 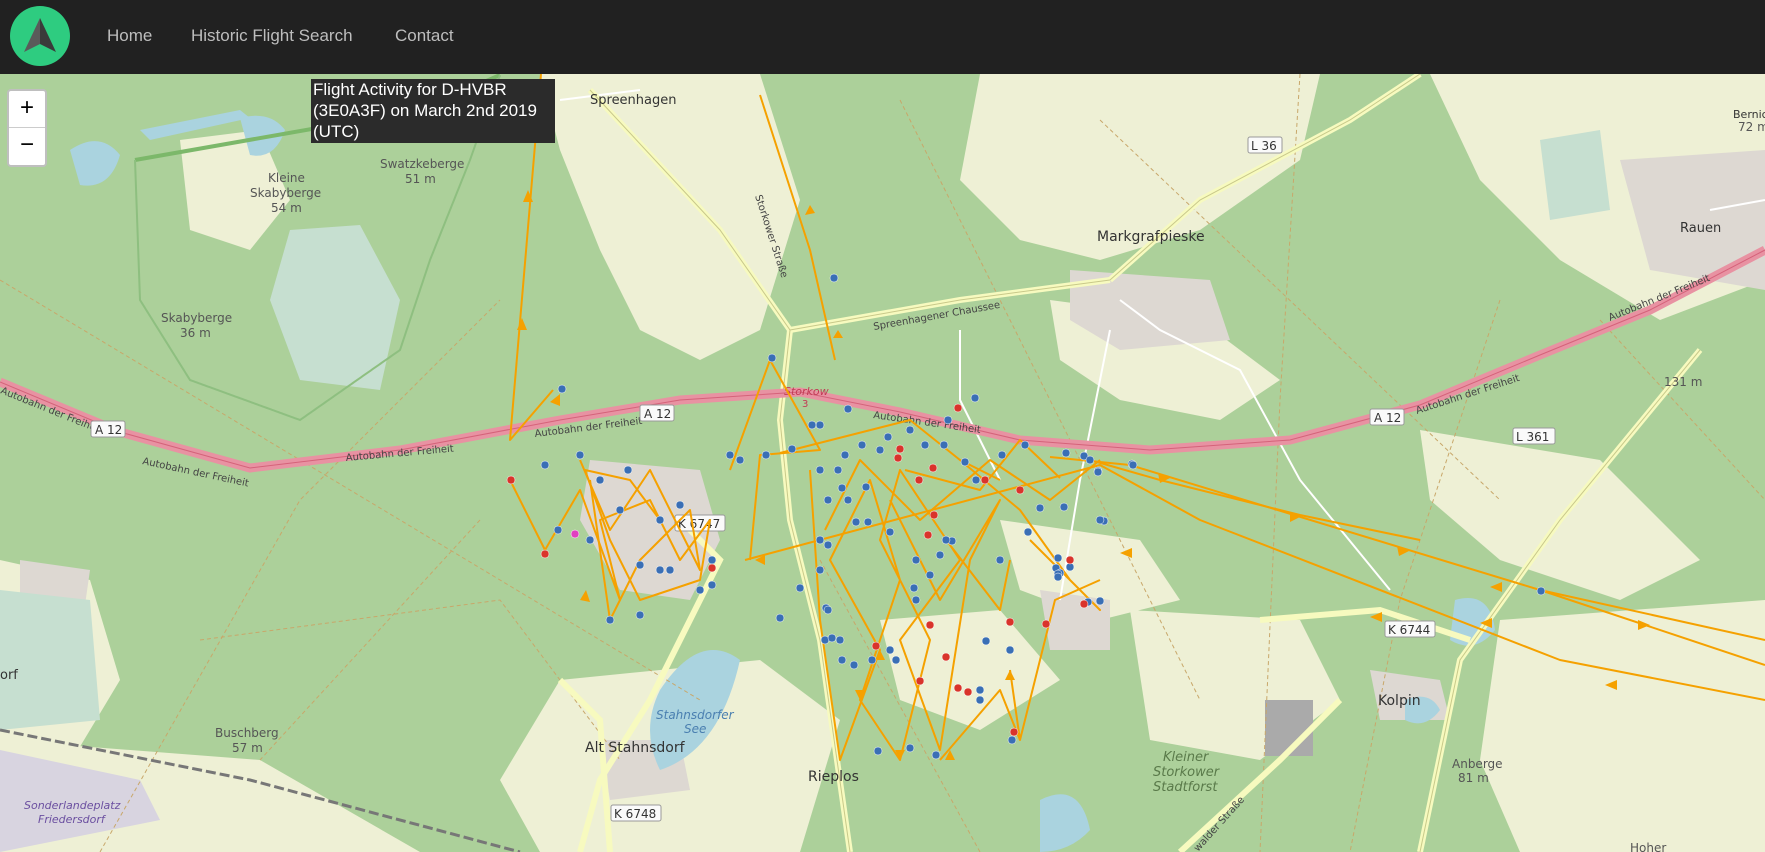 What do you see at coordinates (425, 110) in the screenshot?
I see `flight-title-line-2: (3E0A3F) on March 2nd 2019` at bounding box center [425, 110].